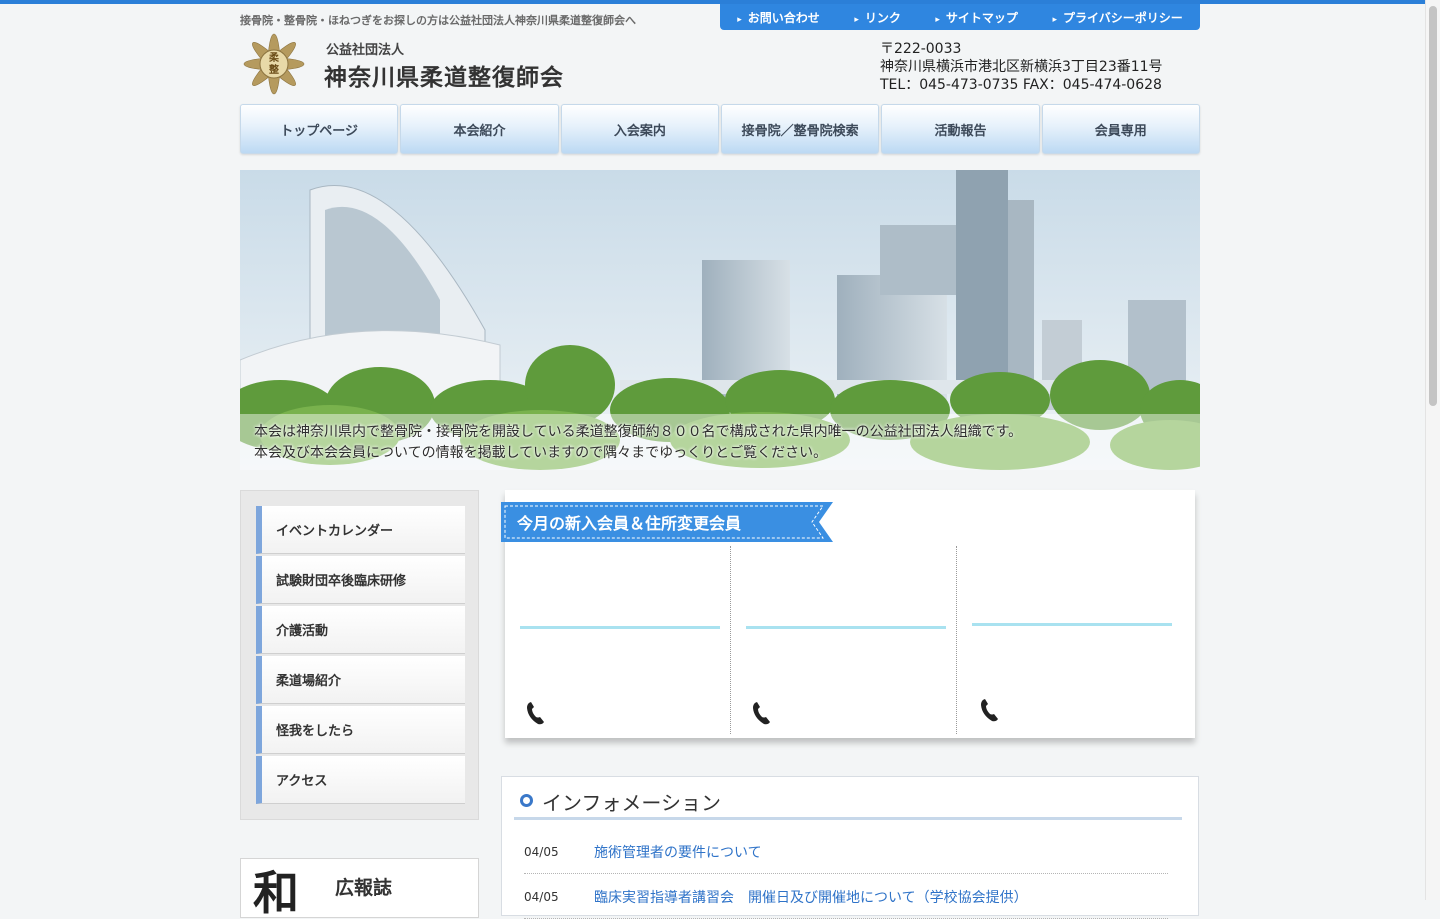 Image resolution: width=1440 pixels, height=919 pixels. I want to click on newsletter-banner: 和 広報誌, so click(359, 888).